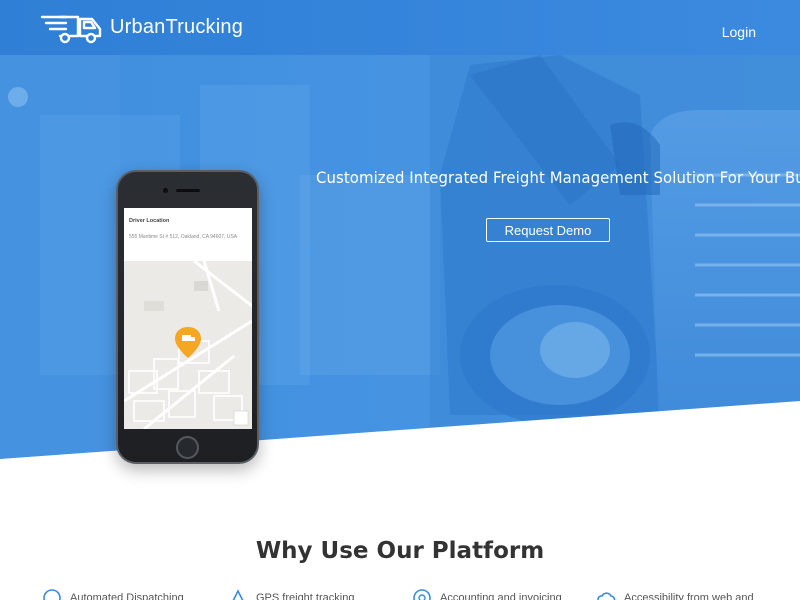 The width and height of the screenshot is (800, 600). I want to click on login-link: Login, so click(739, 32).